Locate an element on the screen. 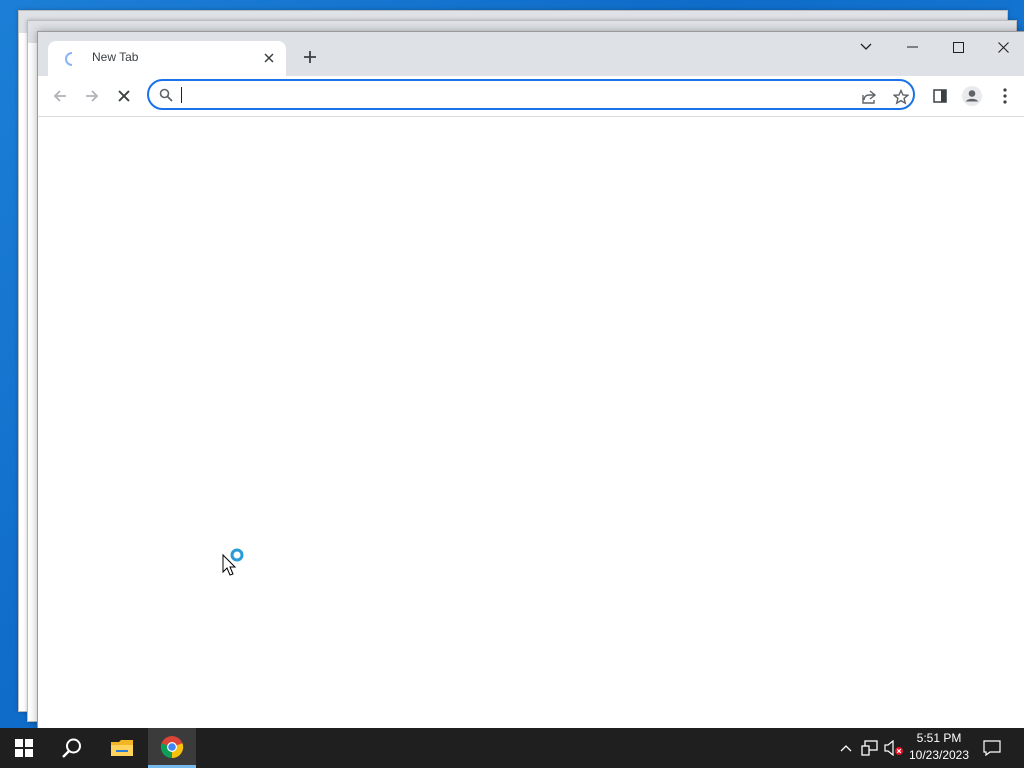  notification-icon is located at coordinates (992, 748).